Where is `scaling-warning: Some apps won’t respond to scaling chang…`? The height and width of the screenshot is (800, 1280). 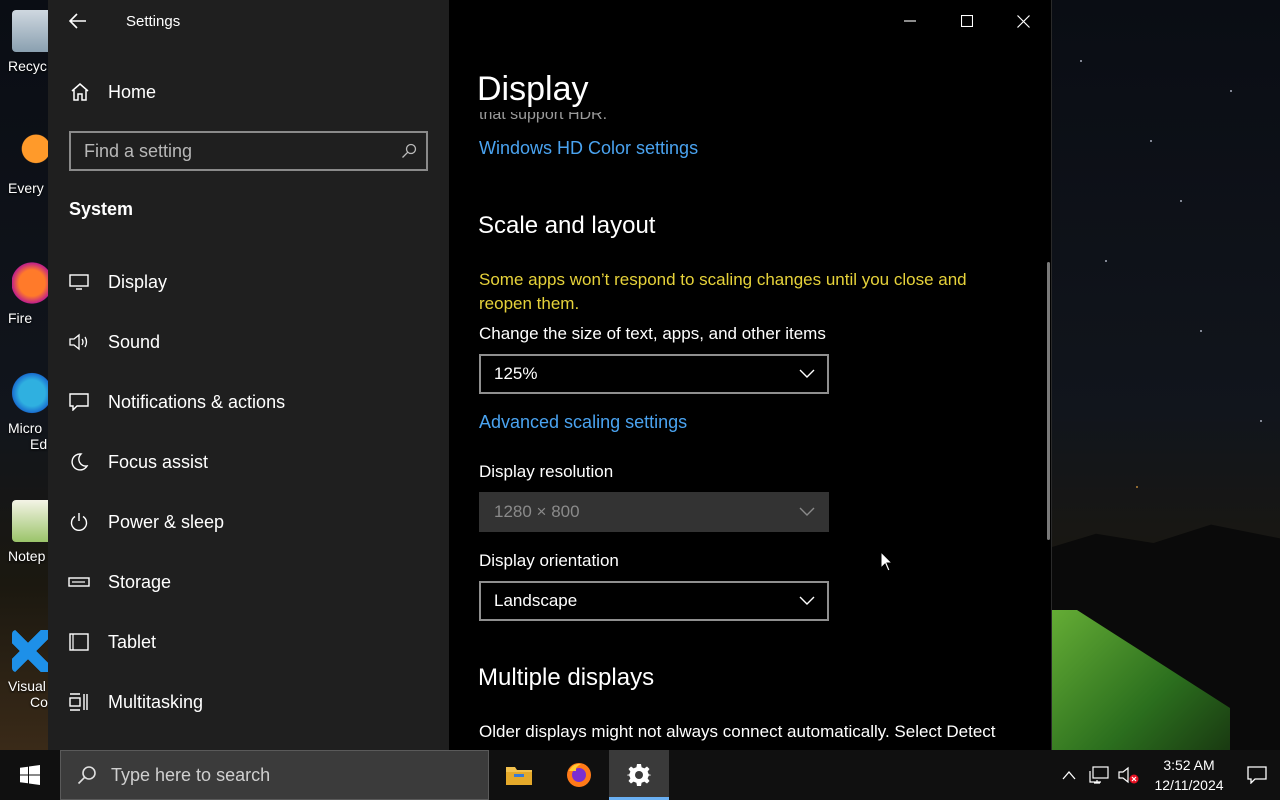
scaling-warning: Some apps won’t respond to scaling chang… is located at coordinates (723, 291).